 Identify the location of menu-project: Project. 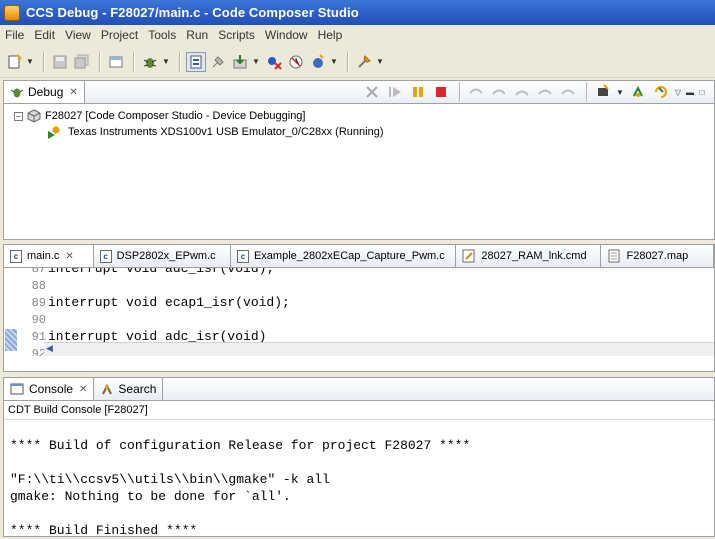
(119, 35).